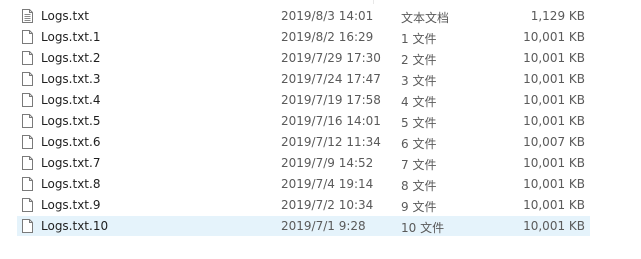  I want to click on file-type: 5 文件, so click(419, 123).